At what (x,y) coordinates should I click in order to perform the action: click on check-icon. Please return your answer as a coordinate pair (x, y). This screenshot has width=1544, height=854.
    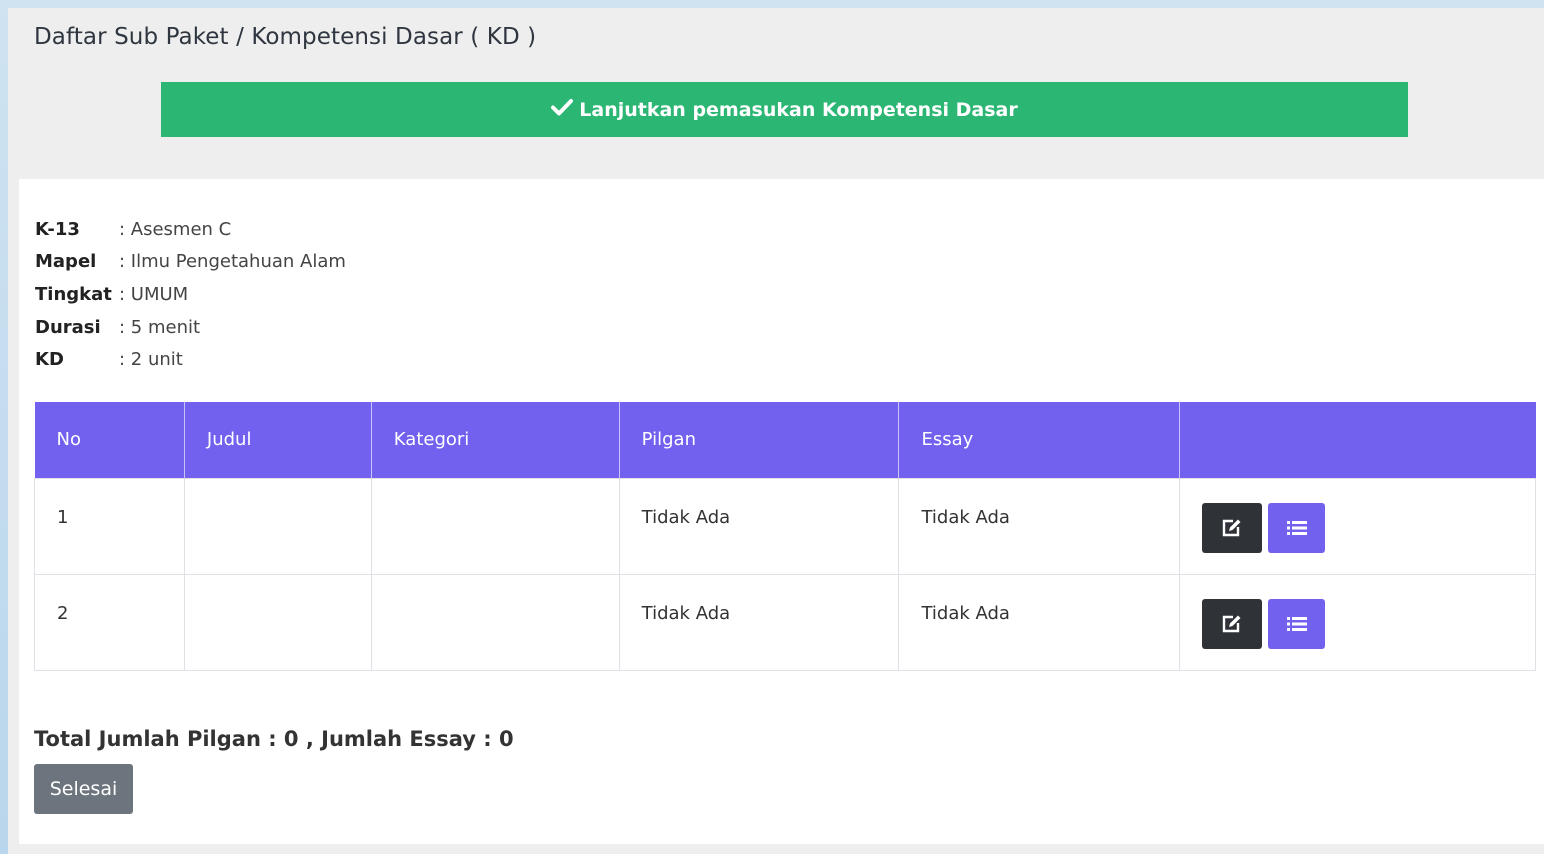
    Looking at the image, I should click on (565, 109).